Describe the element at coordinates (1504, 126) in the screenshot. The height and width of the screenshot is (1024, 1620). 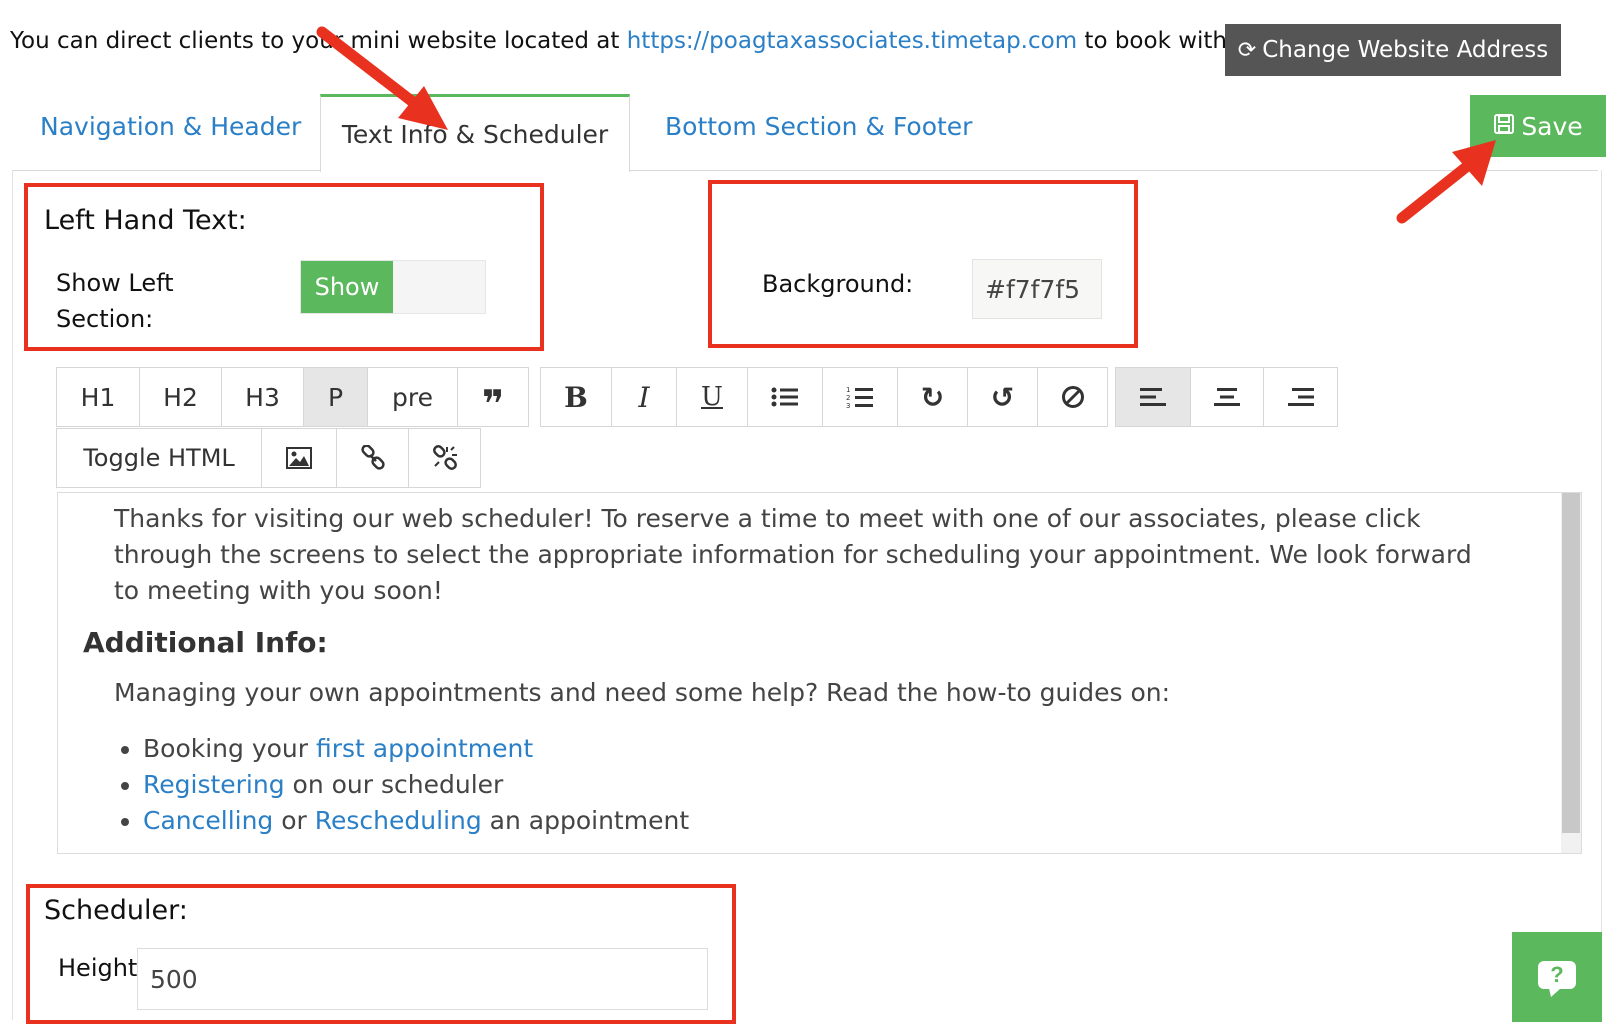
I see `floppy-disk-icon` at that location.